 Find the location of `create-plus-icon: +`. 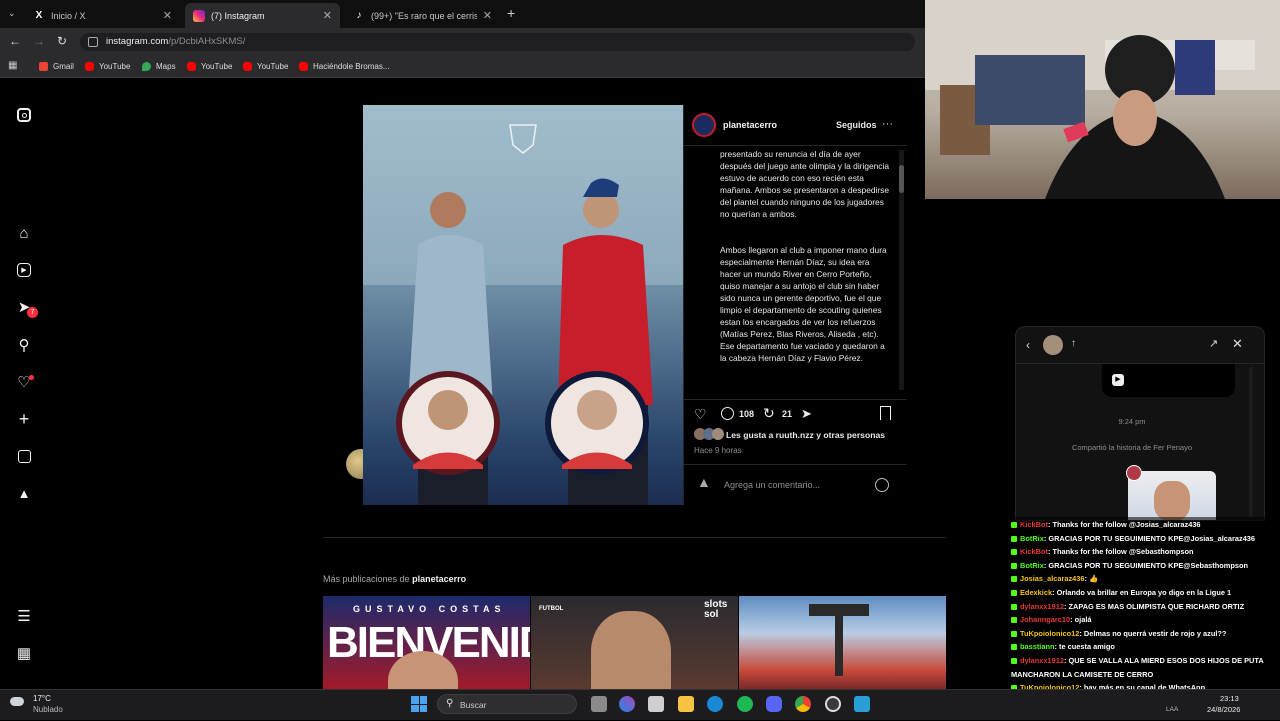

create-plus-icon: + is located at coordinates (24, 419).